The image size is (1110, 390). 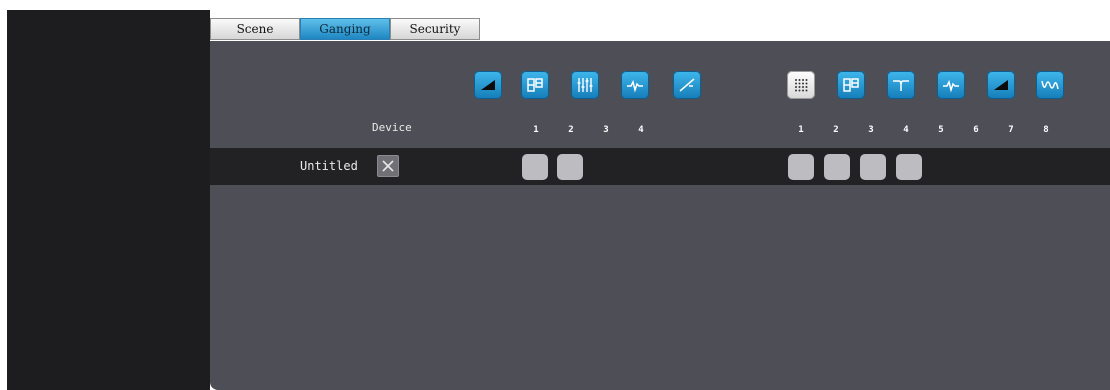 What do you see at coordinates (329, 166) in the screenshot?
I see `device-name: Untitled` at bounding box center [329, 166].